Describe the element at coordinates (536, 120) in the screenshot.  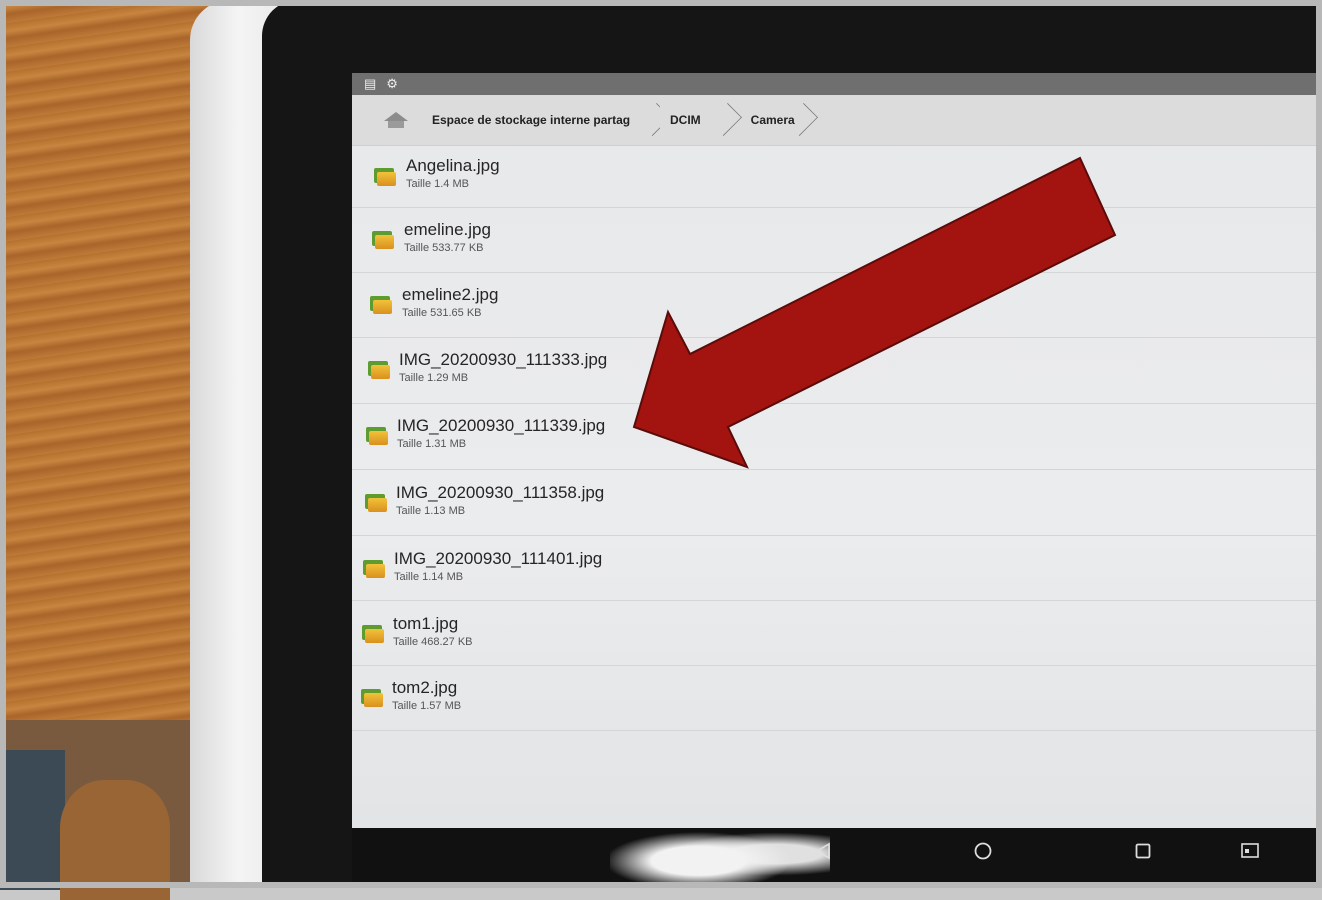
I see `breadcrumb-item-internal-storage: Espace de stockage interne partag` at that location.